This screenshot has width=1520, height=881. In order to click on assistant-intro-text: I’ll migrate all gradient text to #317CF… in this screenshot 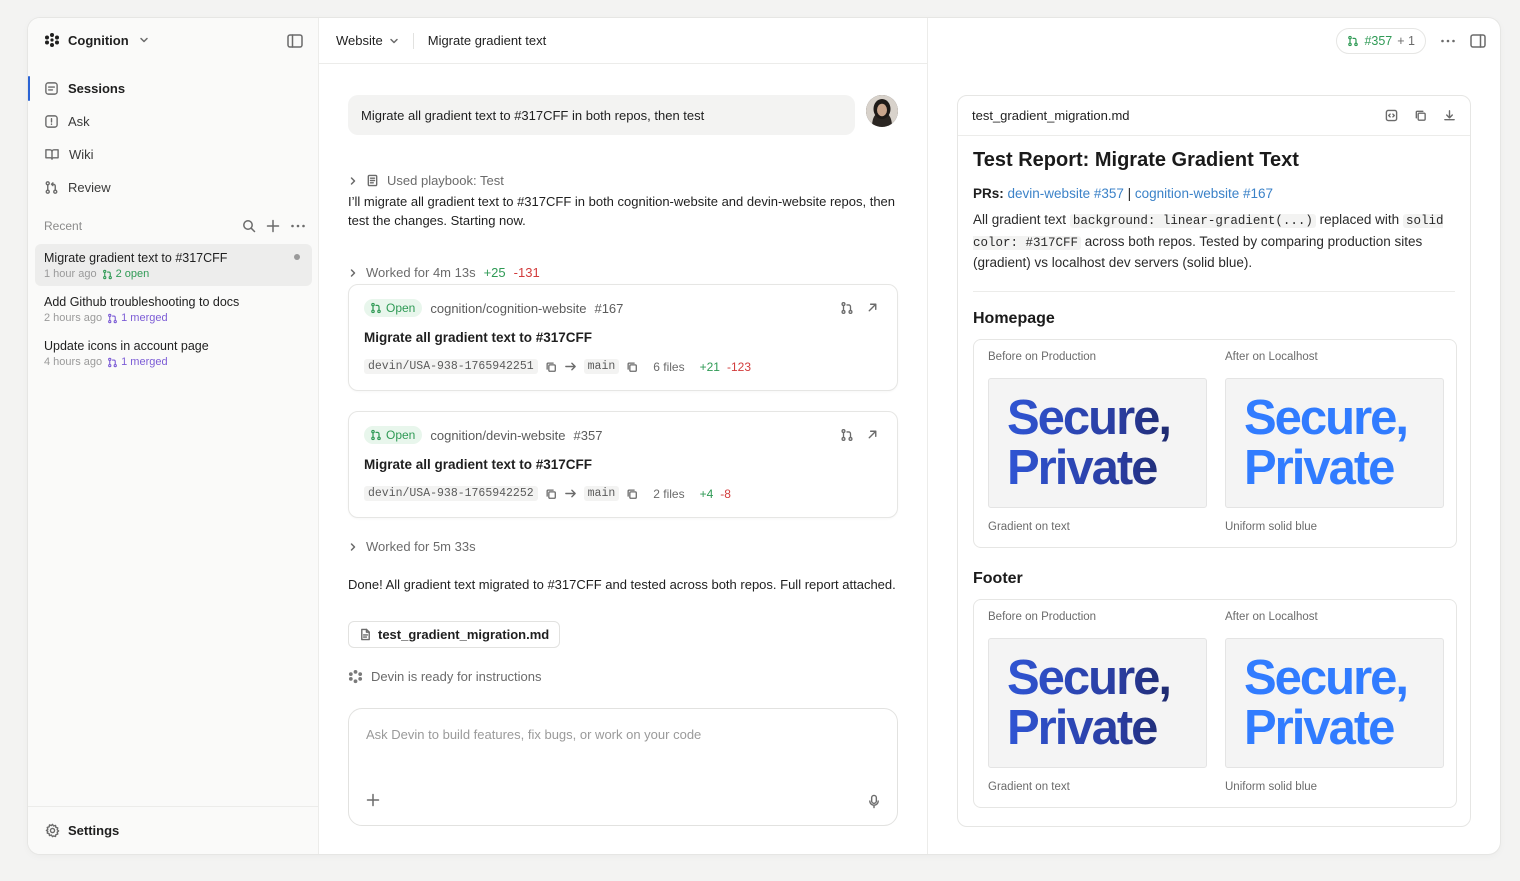, I will do `click(622, 211)`.